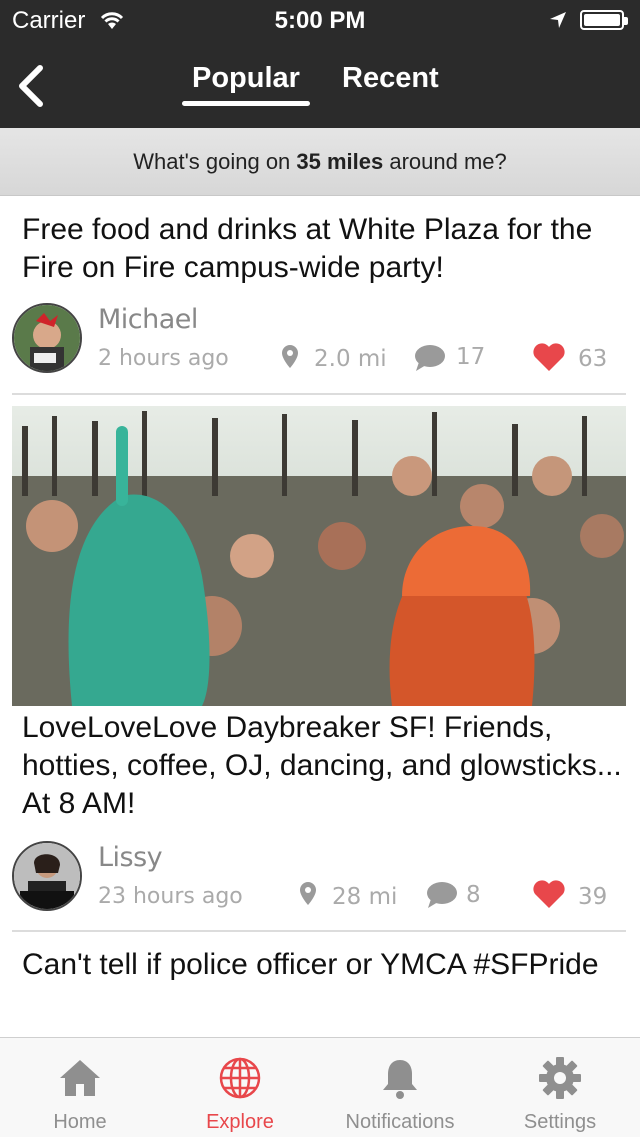 This screenshot has height=1137, width=640. Describe the element at coordinates (170, 896) in the screenshot. I see `post-time: 23 hours ago` at that location.